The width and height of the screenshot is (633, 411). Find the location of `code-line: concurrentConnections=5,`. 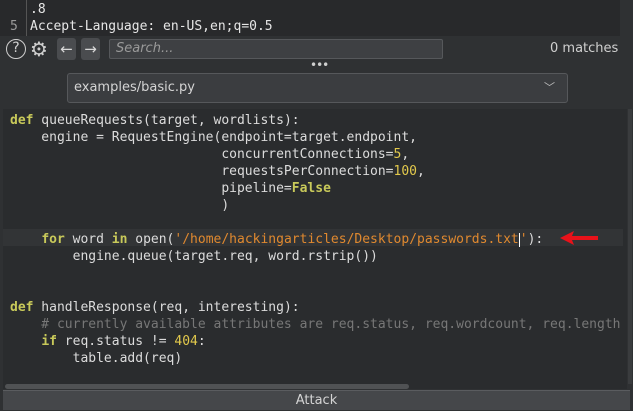

code-line: concurrentConnections=5, is located at coordinates (209, 154).